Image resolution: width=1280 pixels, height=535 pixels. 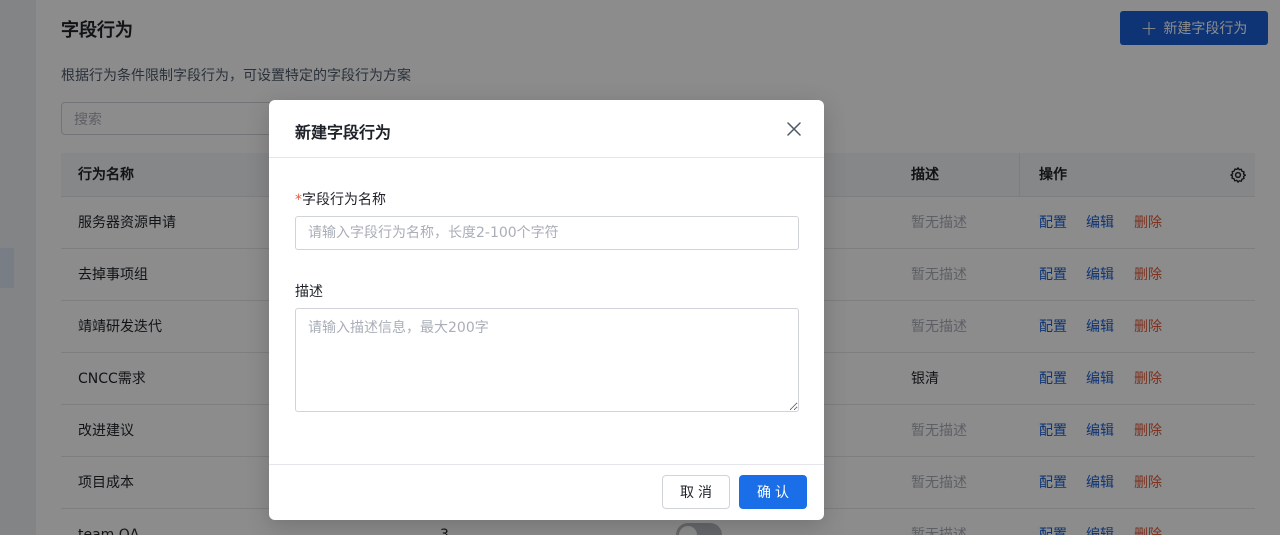 I want to click on confirm-button: 确认, so click(x=773, y=492).